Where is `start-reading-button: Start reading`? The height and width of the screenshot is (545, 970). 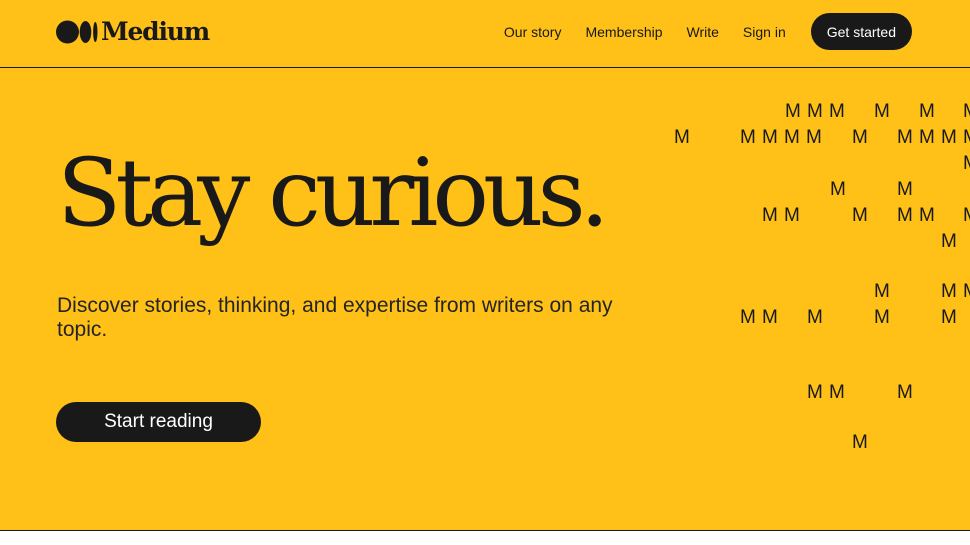 start-reading-button: Start reading is located at coordinates (158, 422).